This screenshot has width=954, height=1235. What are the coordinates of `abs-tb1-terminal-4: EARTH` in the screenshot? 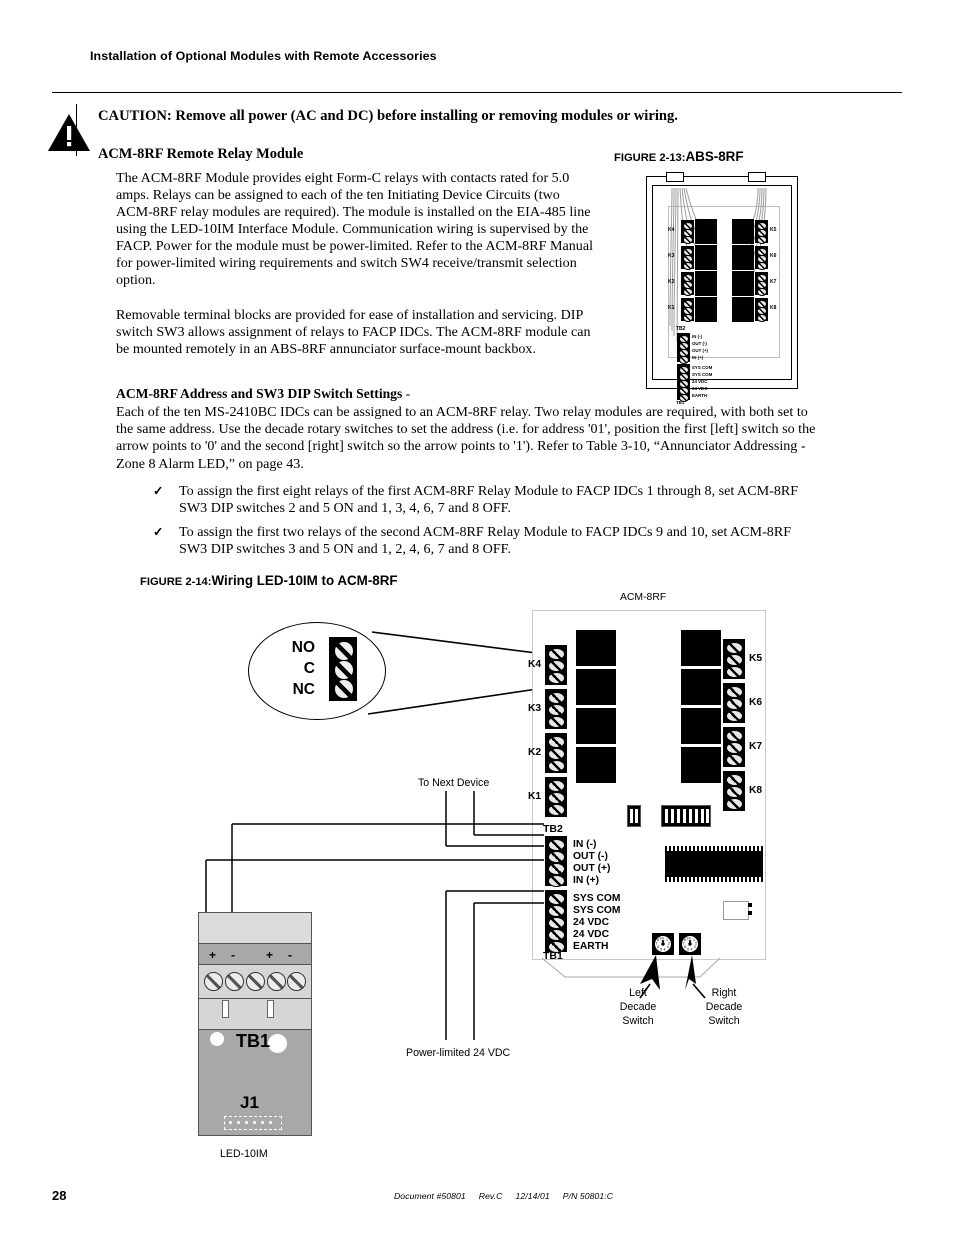 It's located at (700, 395).